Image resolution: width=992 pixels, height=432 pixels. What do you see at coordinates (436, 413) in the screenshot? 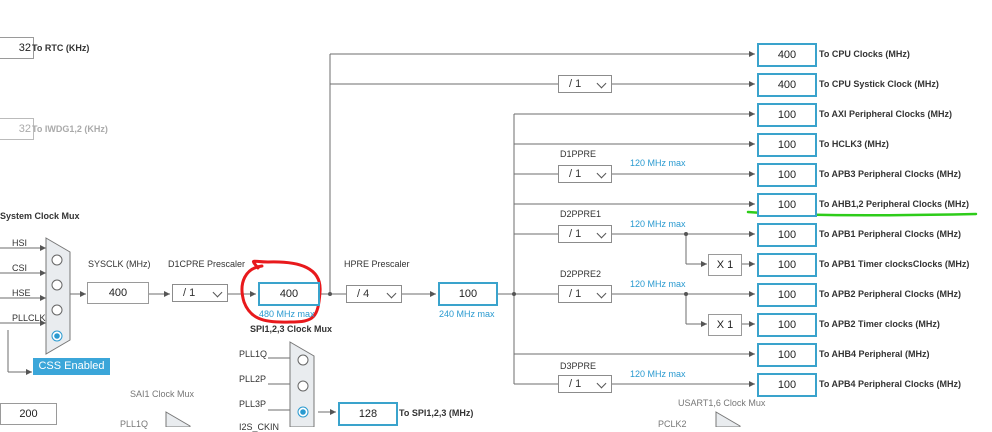
I see `spi-out-label: To SPI1,2,3 (MHz)` at bounding box center [436, 413].